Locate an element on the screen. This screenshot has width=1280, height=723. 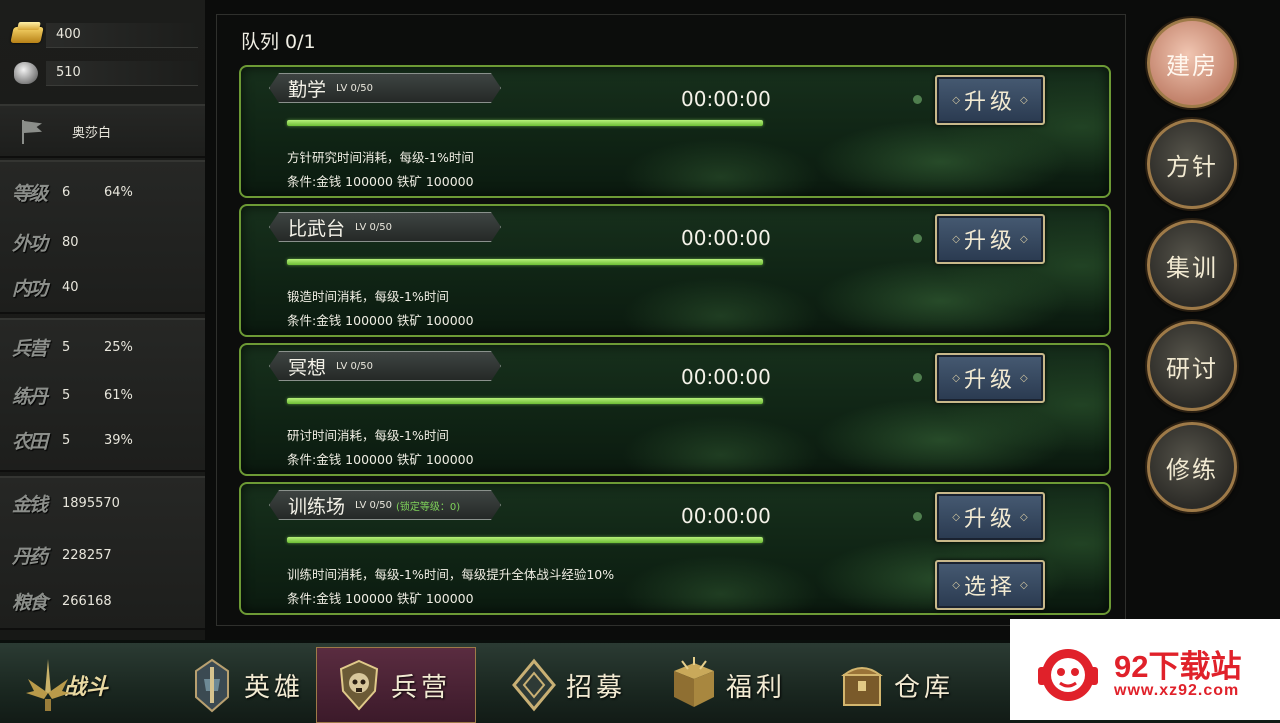
stat-label: 金钱 is located at coordinates (30, 504).